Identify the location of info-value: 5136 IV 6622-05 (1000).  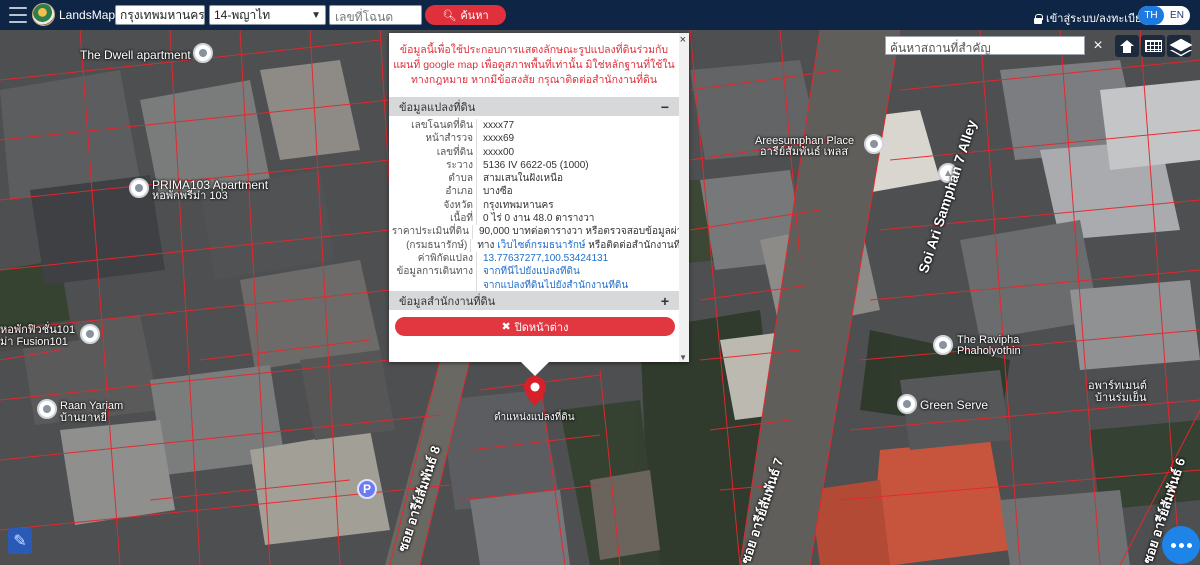
(536, 165).